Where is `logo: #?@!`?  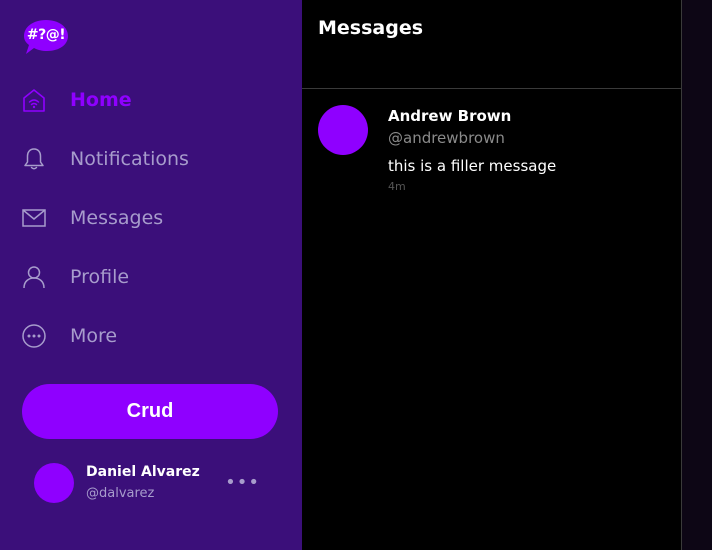 logo: #?@! is located at coordinates (46, 38).